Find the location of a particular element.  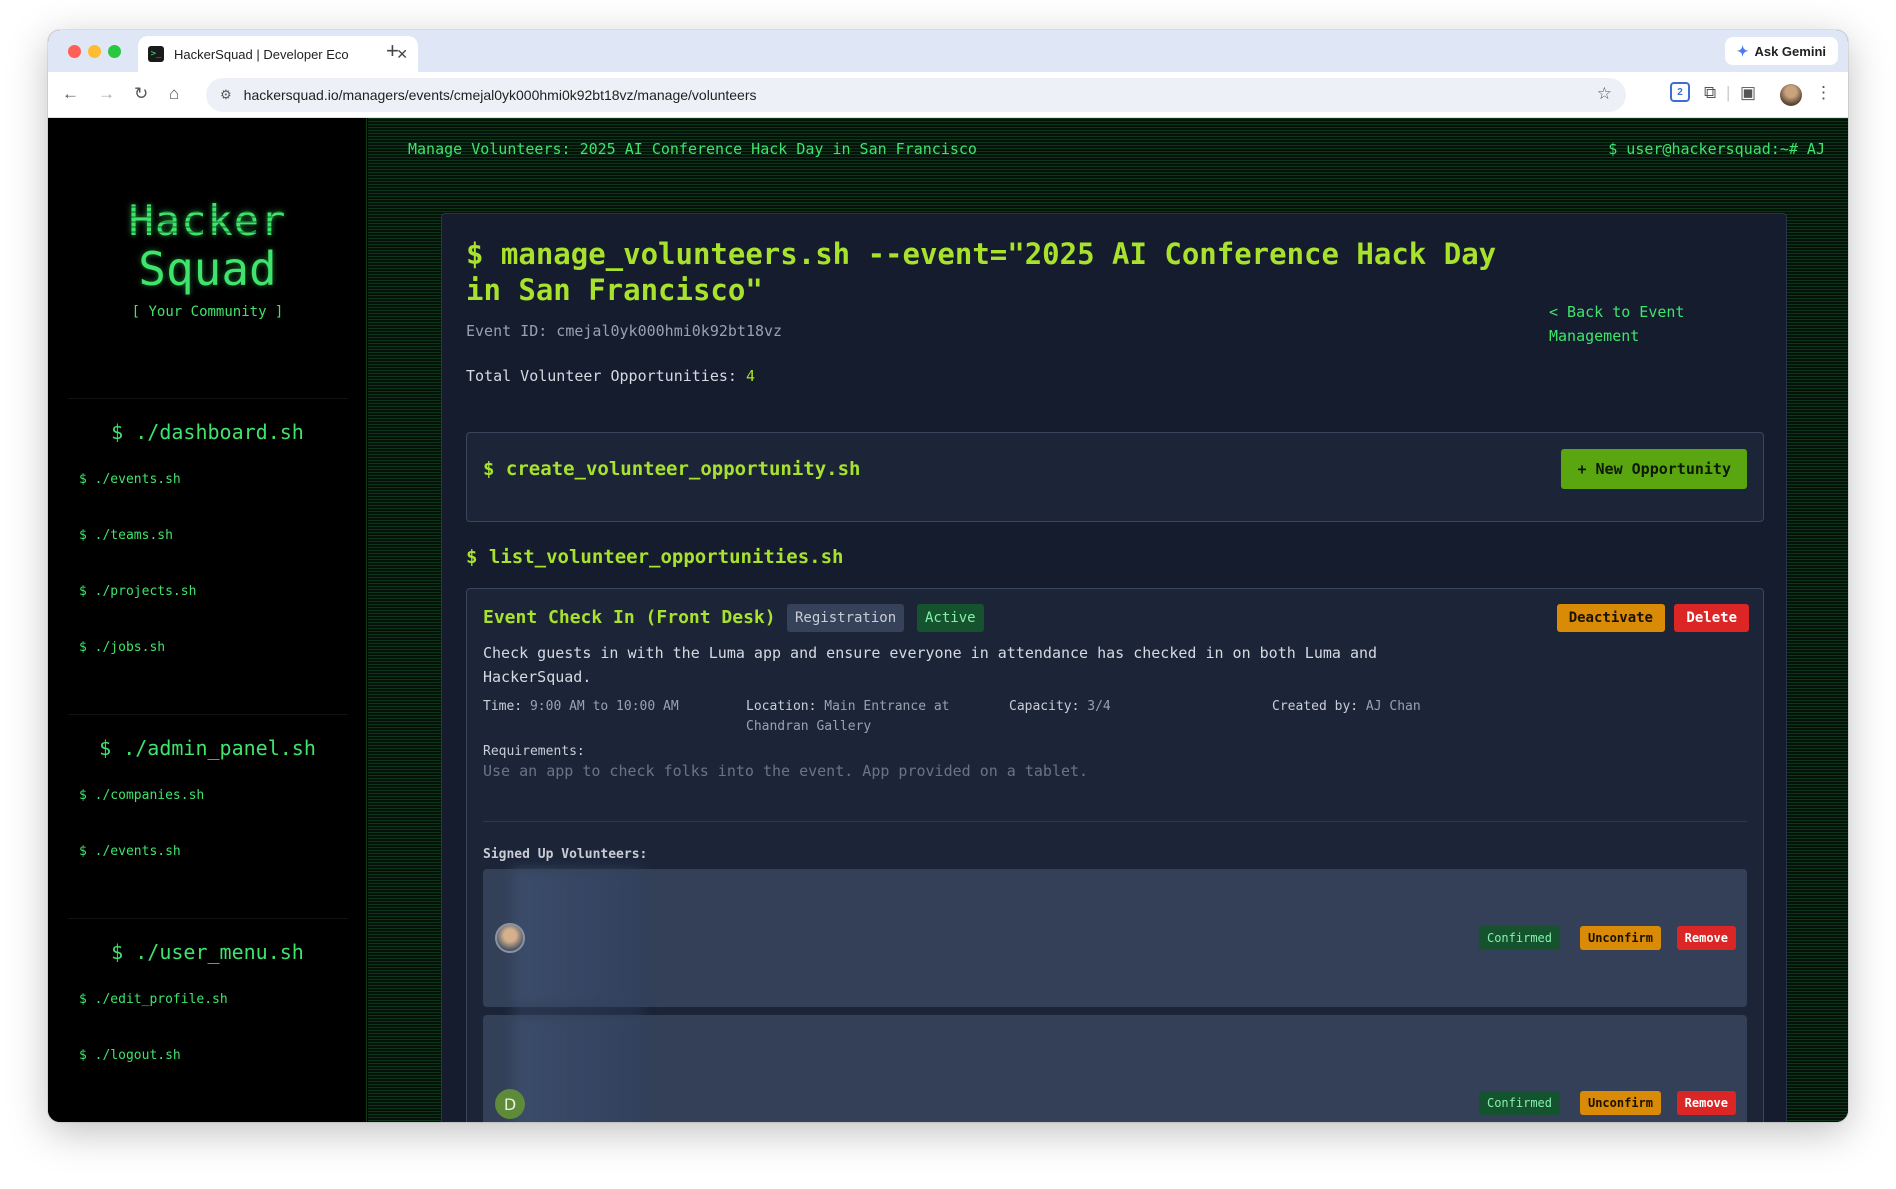

sidebar-item-events: $ ./events.sh is located at coordinates (130, 479).